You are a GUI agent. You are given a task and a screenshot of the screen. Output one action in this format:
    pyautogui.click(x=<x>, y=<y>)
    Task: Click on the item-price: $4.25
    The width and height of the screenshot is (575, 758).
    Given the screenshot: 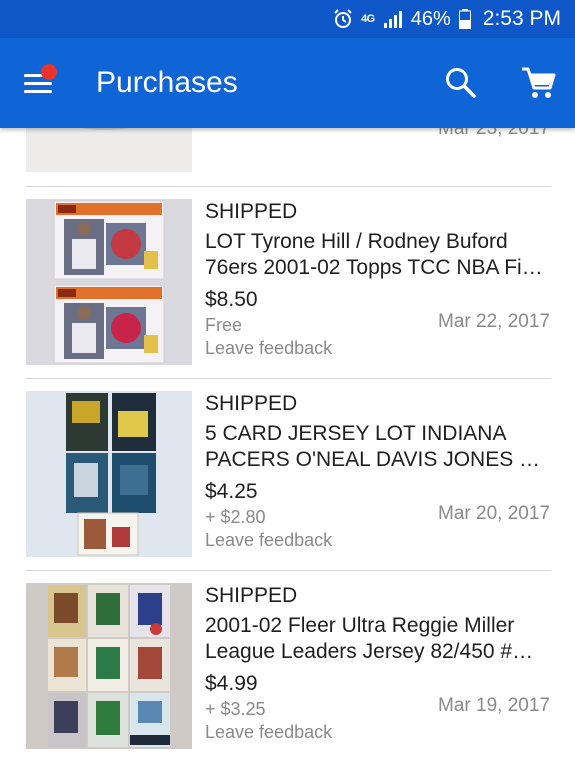 What is the action you would take?
    pyautogui.click(x=231, y=491)
    